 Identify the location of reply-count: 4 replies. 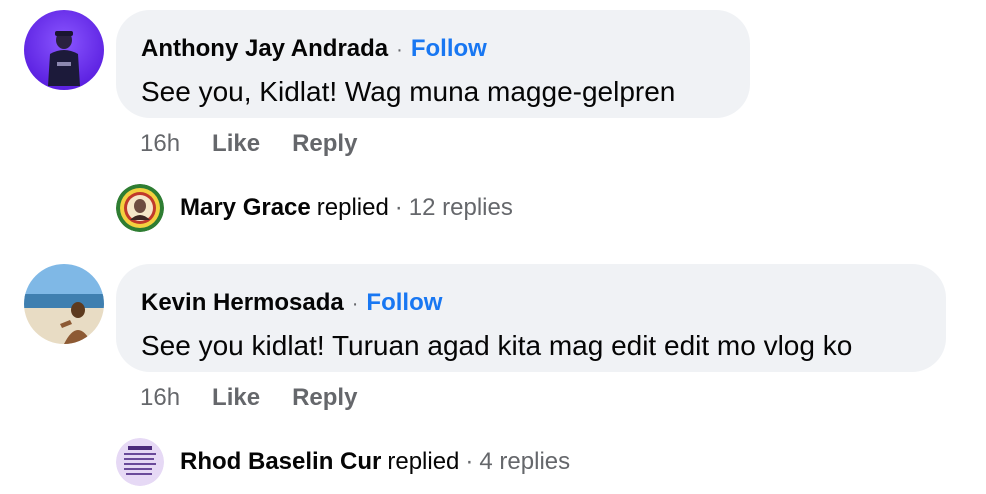
(525, 461).